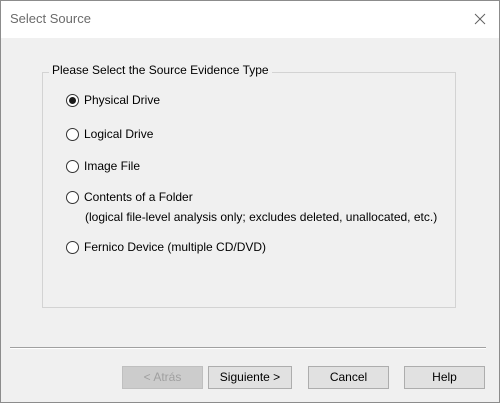 The height and width of the screenshot is (403, 500). Describe the element at coordinates (138, 197) in the screenshot. I see `radio-label: Contents of a Folder` at that location.